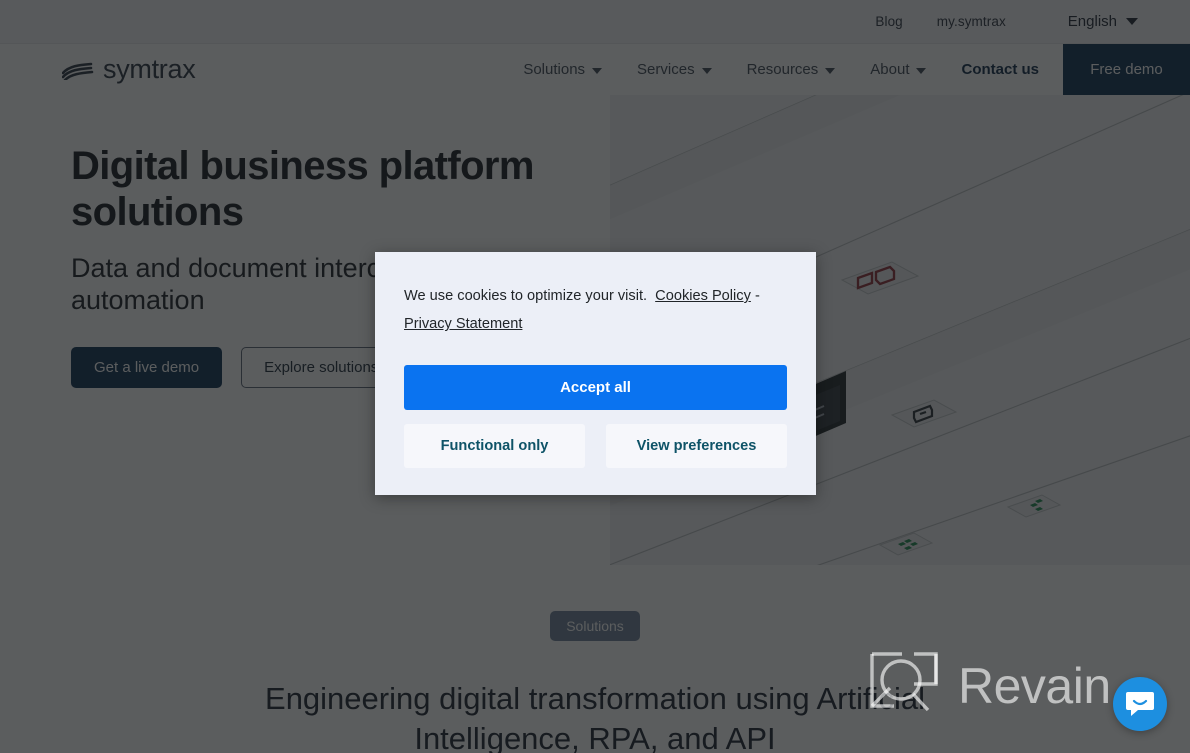 This screenshot has width=1190, height=753. I want to click on chat-smile-bubble-icon, so click(1140, 704).